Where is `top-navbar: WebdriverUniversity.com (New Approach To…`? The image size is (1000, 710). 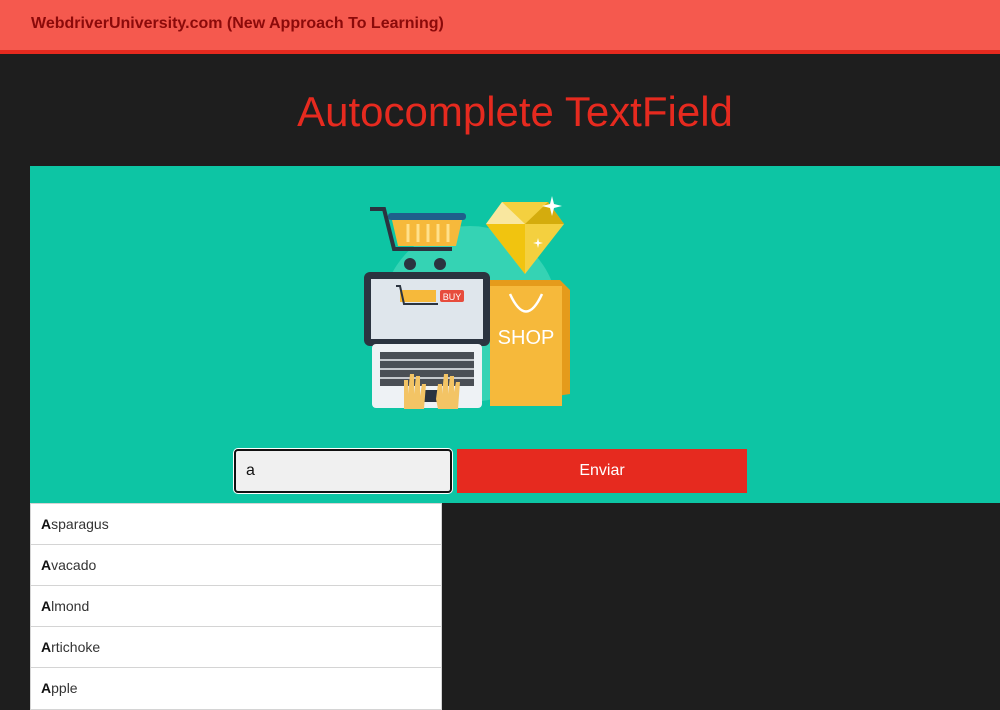
top-navbar: WebdriverUniversity.com (New Approach To… is located at coordinates (500, 27).